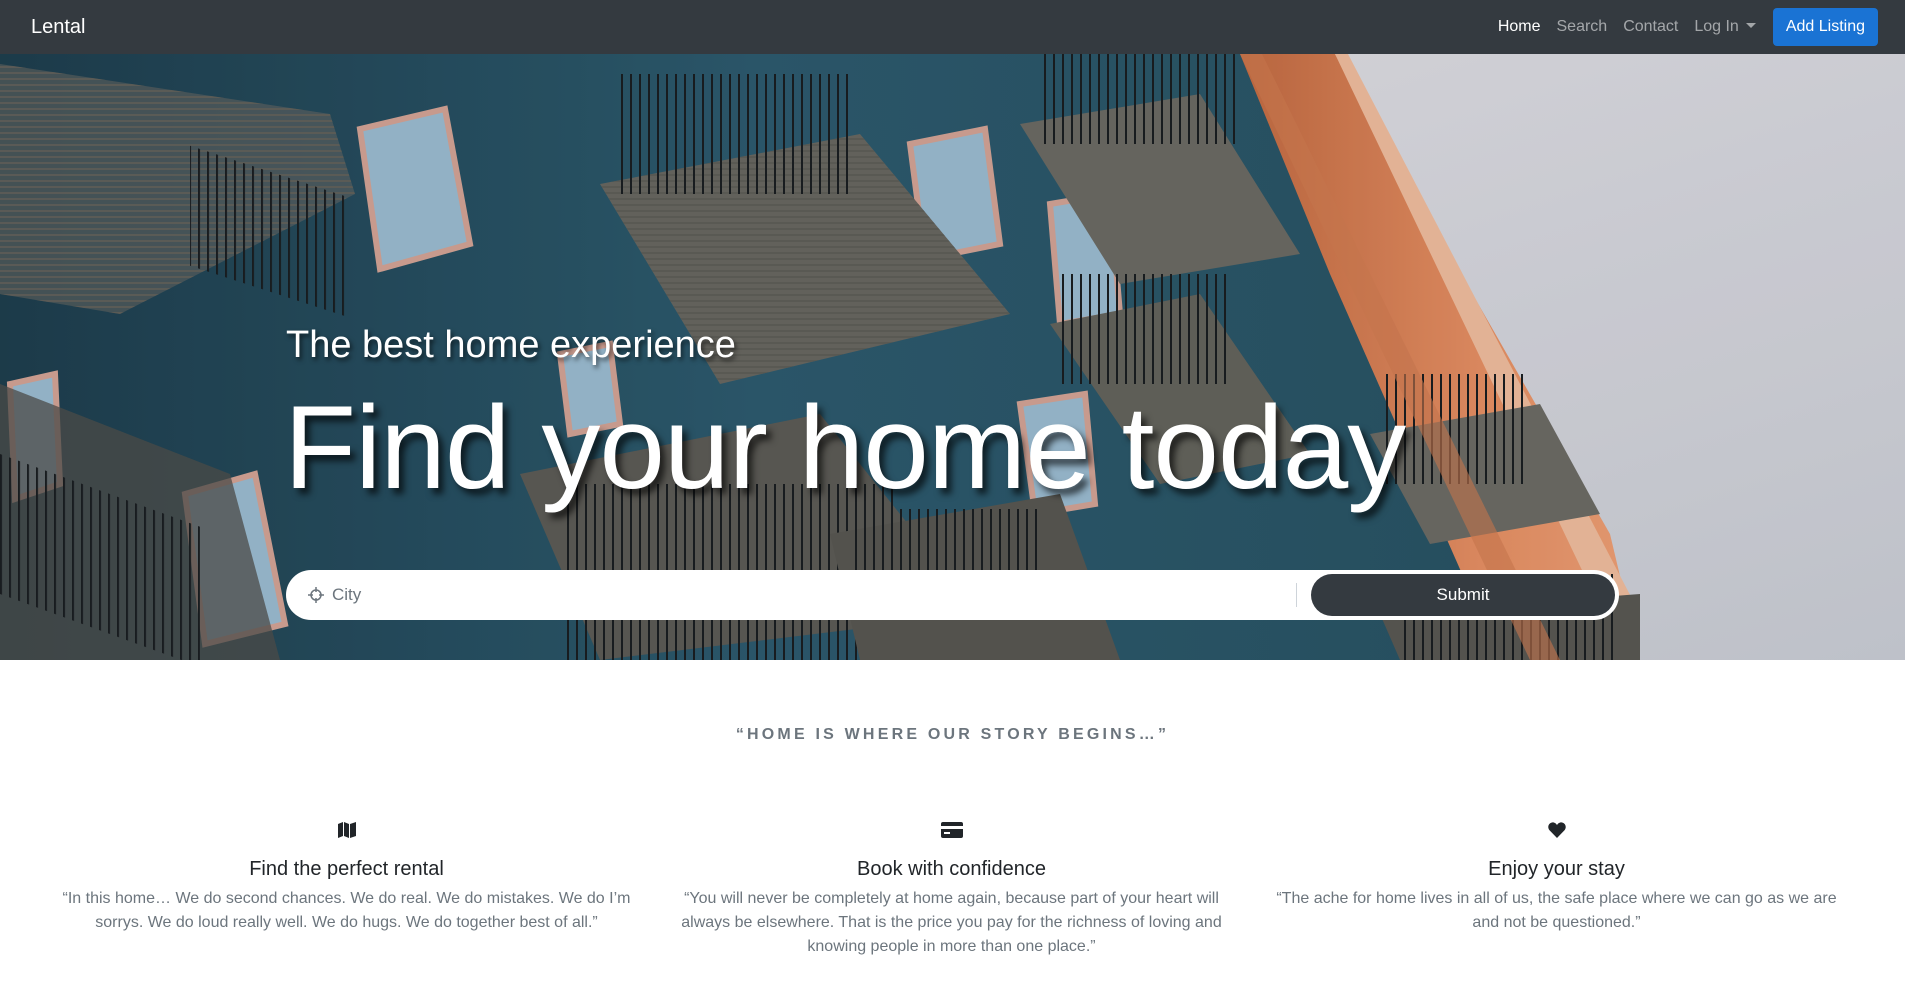 The height and width of the screenshot is (1007, 1905). What do you see at coordinates (951, 830) in the screenshot?
I see `credit-card-icon` at bounding box center [951, 830].